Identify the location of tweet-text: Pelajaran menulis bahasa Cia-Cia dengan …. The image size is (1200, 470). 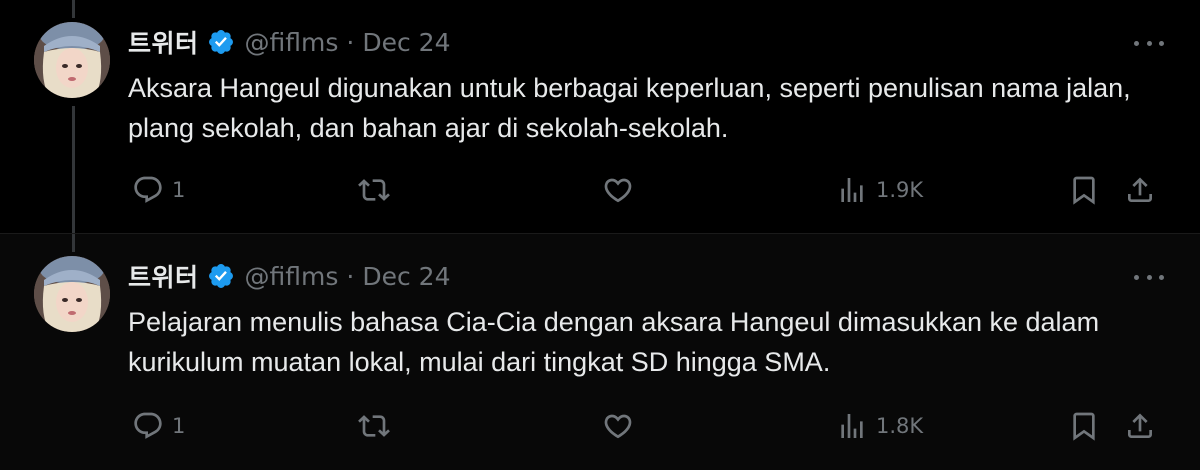
(614, 342).